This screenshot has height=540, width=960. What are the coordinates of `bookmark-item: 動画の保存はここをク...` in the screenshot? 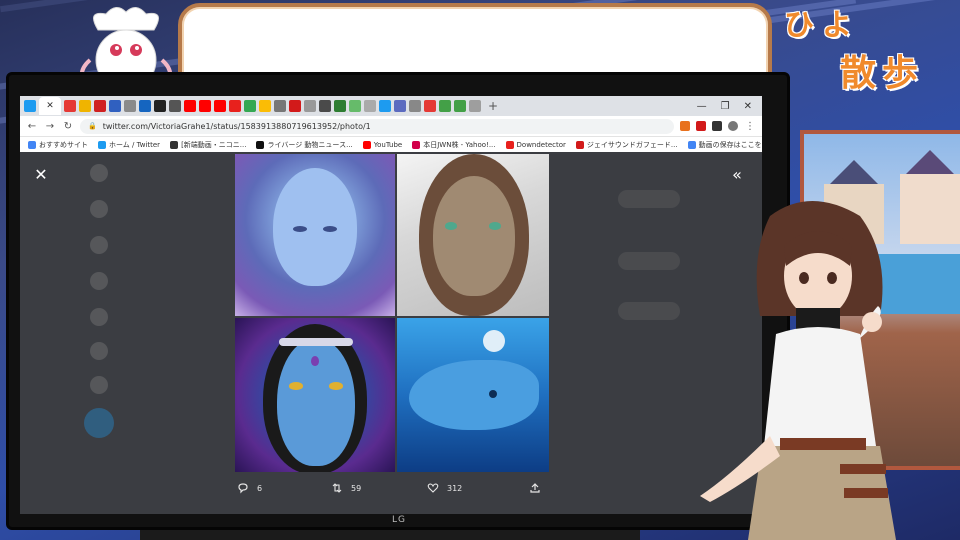 It's located at (724, 145).